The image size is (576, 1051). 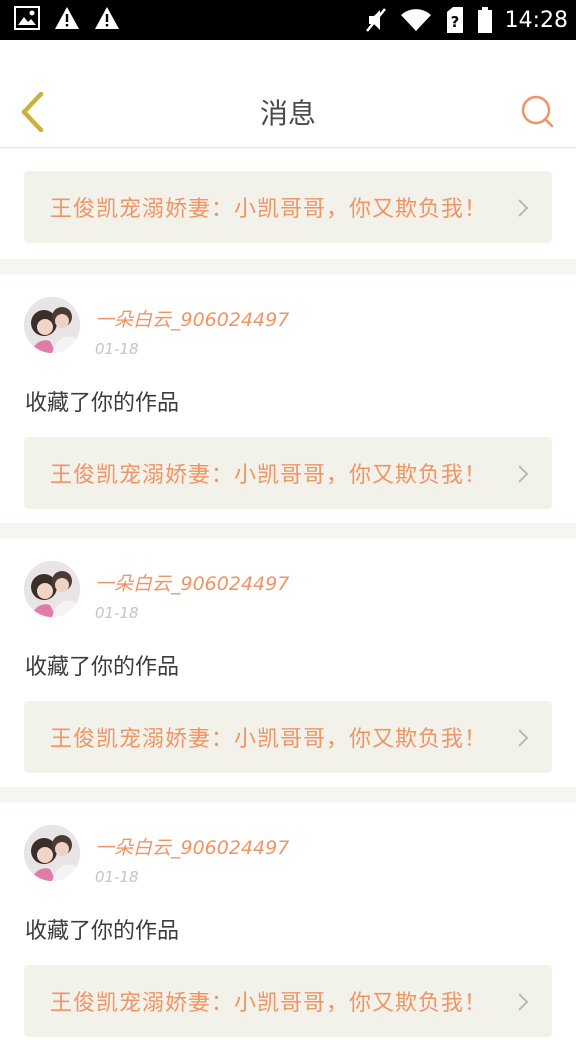 What do you see at coordinates (536, 20) in the screenshot?
I see `clock: 14:28` at bounding box center [536, 20].